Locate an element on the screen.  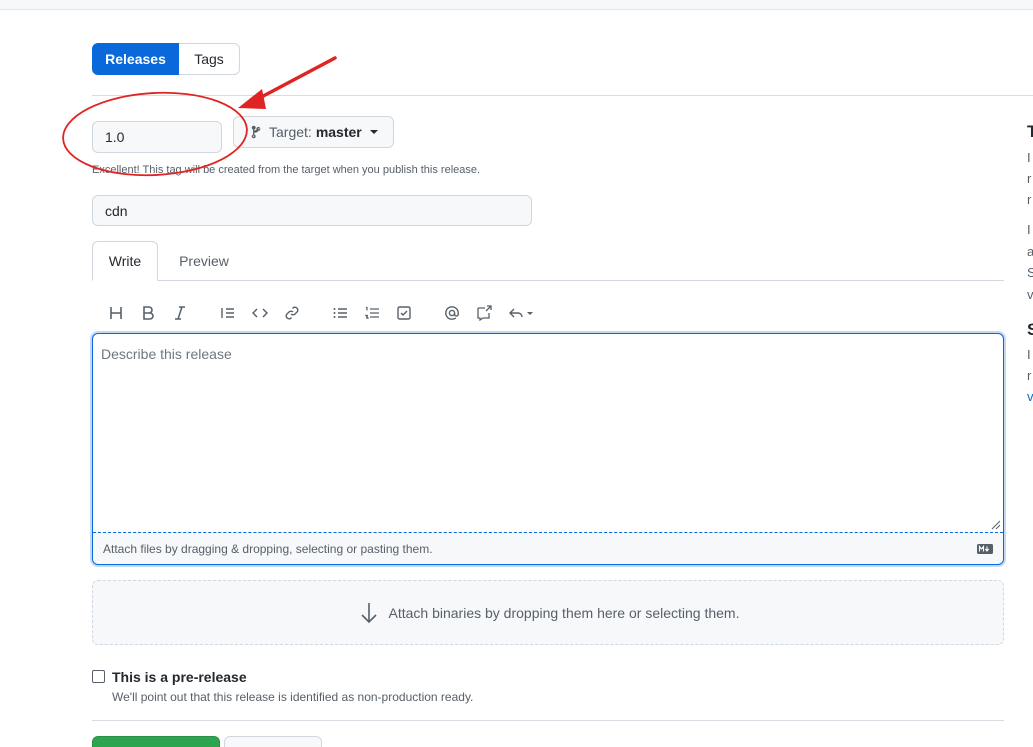
release-tag-switch: Releases Tags is located at coordinates (166, 59).